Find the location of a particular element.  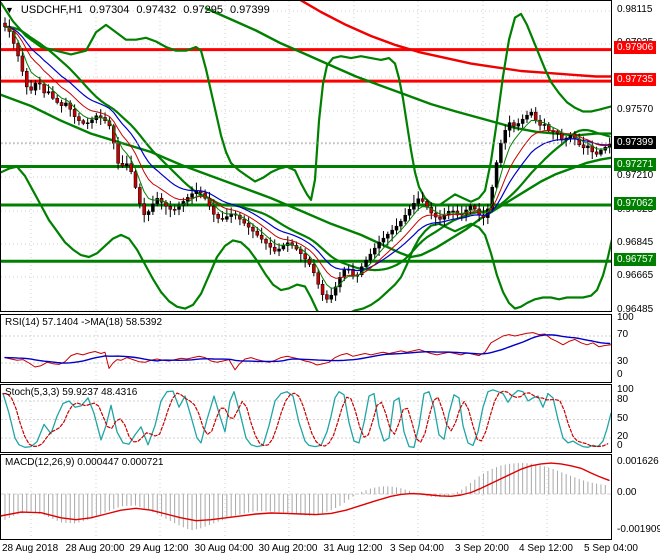

time-axis-label: 28 Aug 20:00 is located at coordinates (95, 548).